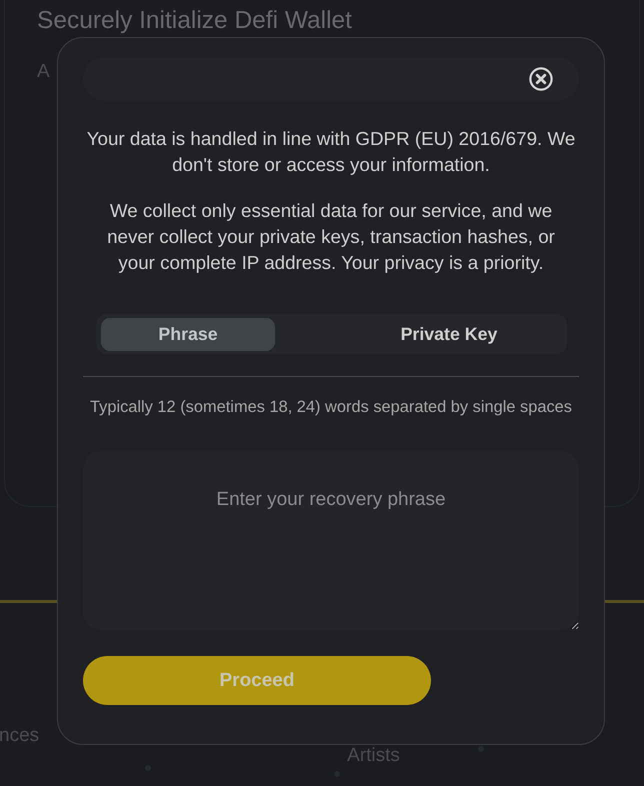  What do you see at coordinates (331, 237) in the screenshot?
I see `privacy-notice: We collect only essential data for our service, and we never collect your private keys, transaction hashes, or your complete IP address. Your privacy is a priority.` at bounding box center [331, 237].